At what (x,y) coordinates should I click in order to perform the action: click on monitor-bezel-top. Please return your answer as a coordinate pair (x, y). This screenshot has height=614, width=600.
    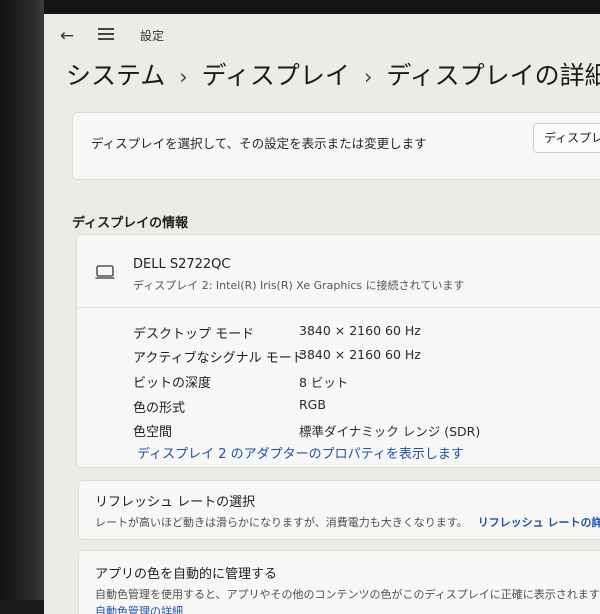
    Looking at the image, I should click on (300, 7).